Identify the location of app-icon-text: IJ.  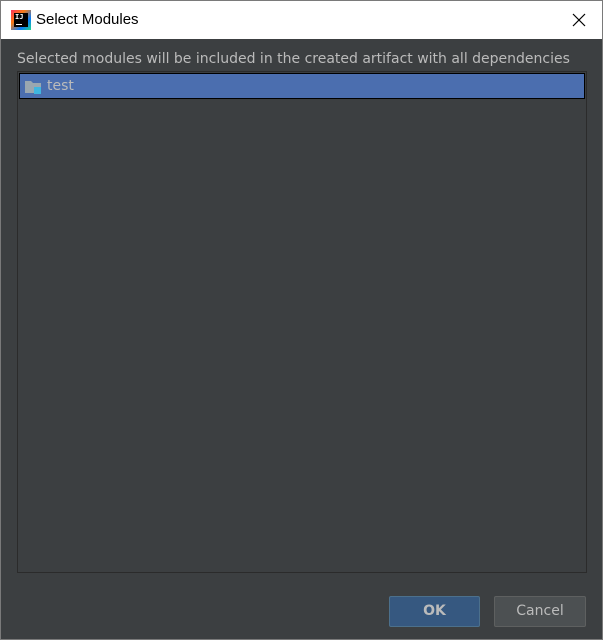
(19, 17).